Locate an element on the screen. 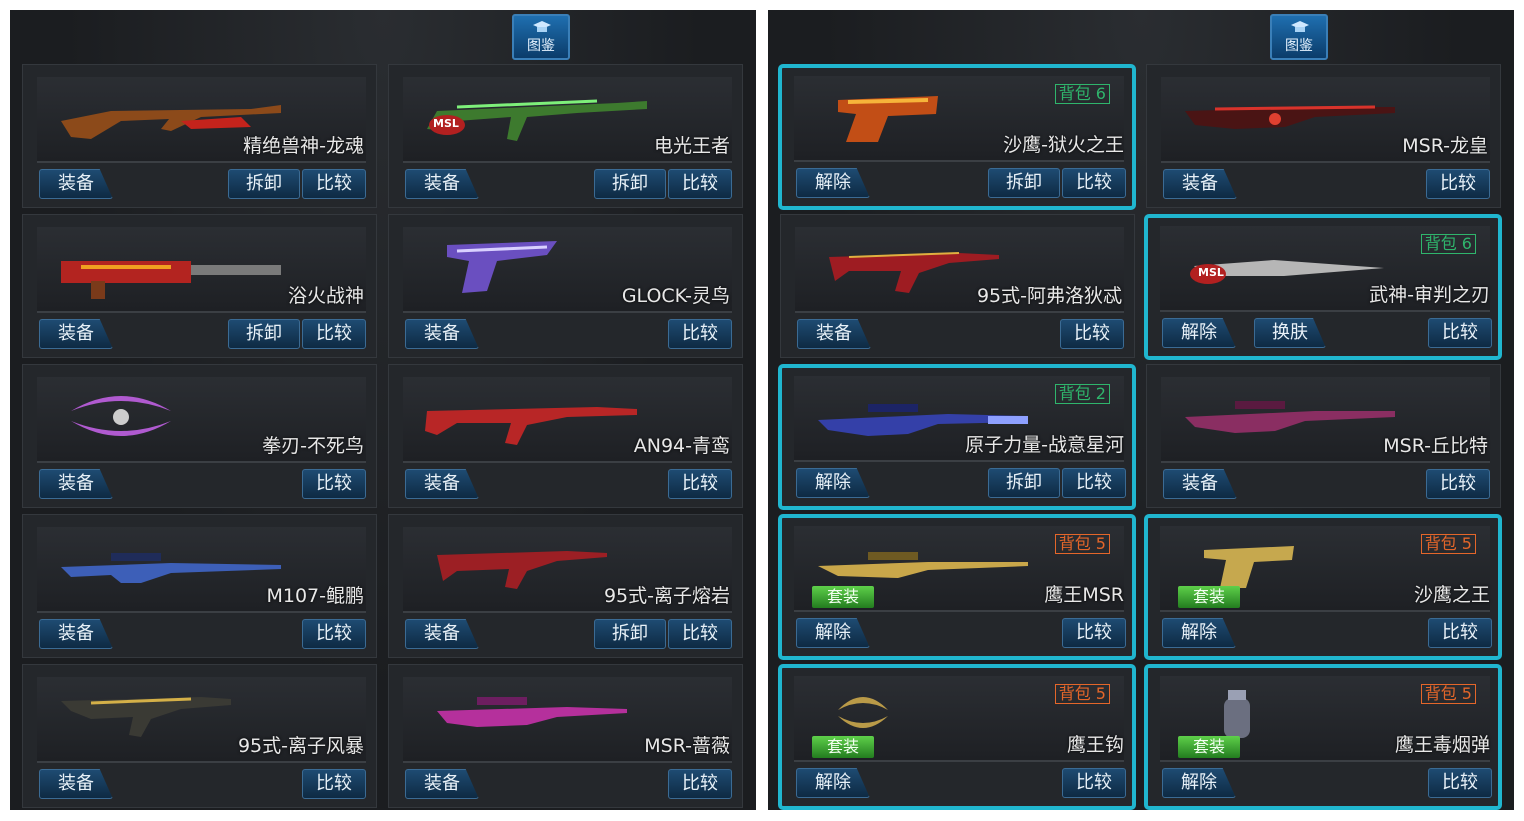  weapon-card: AN94-青鸾 装备 比较 is located at coordinates (565, 436).